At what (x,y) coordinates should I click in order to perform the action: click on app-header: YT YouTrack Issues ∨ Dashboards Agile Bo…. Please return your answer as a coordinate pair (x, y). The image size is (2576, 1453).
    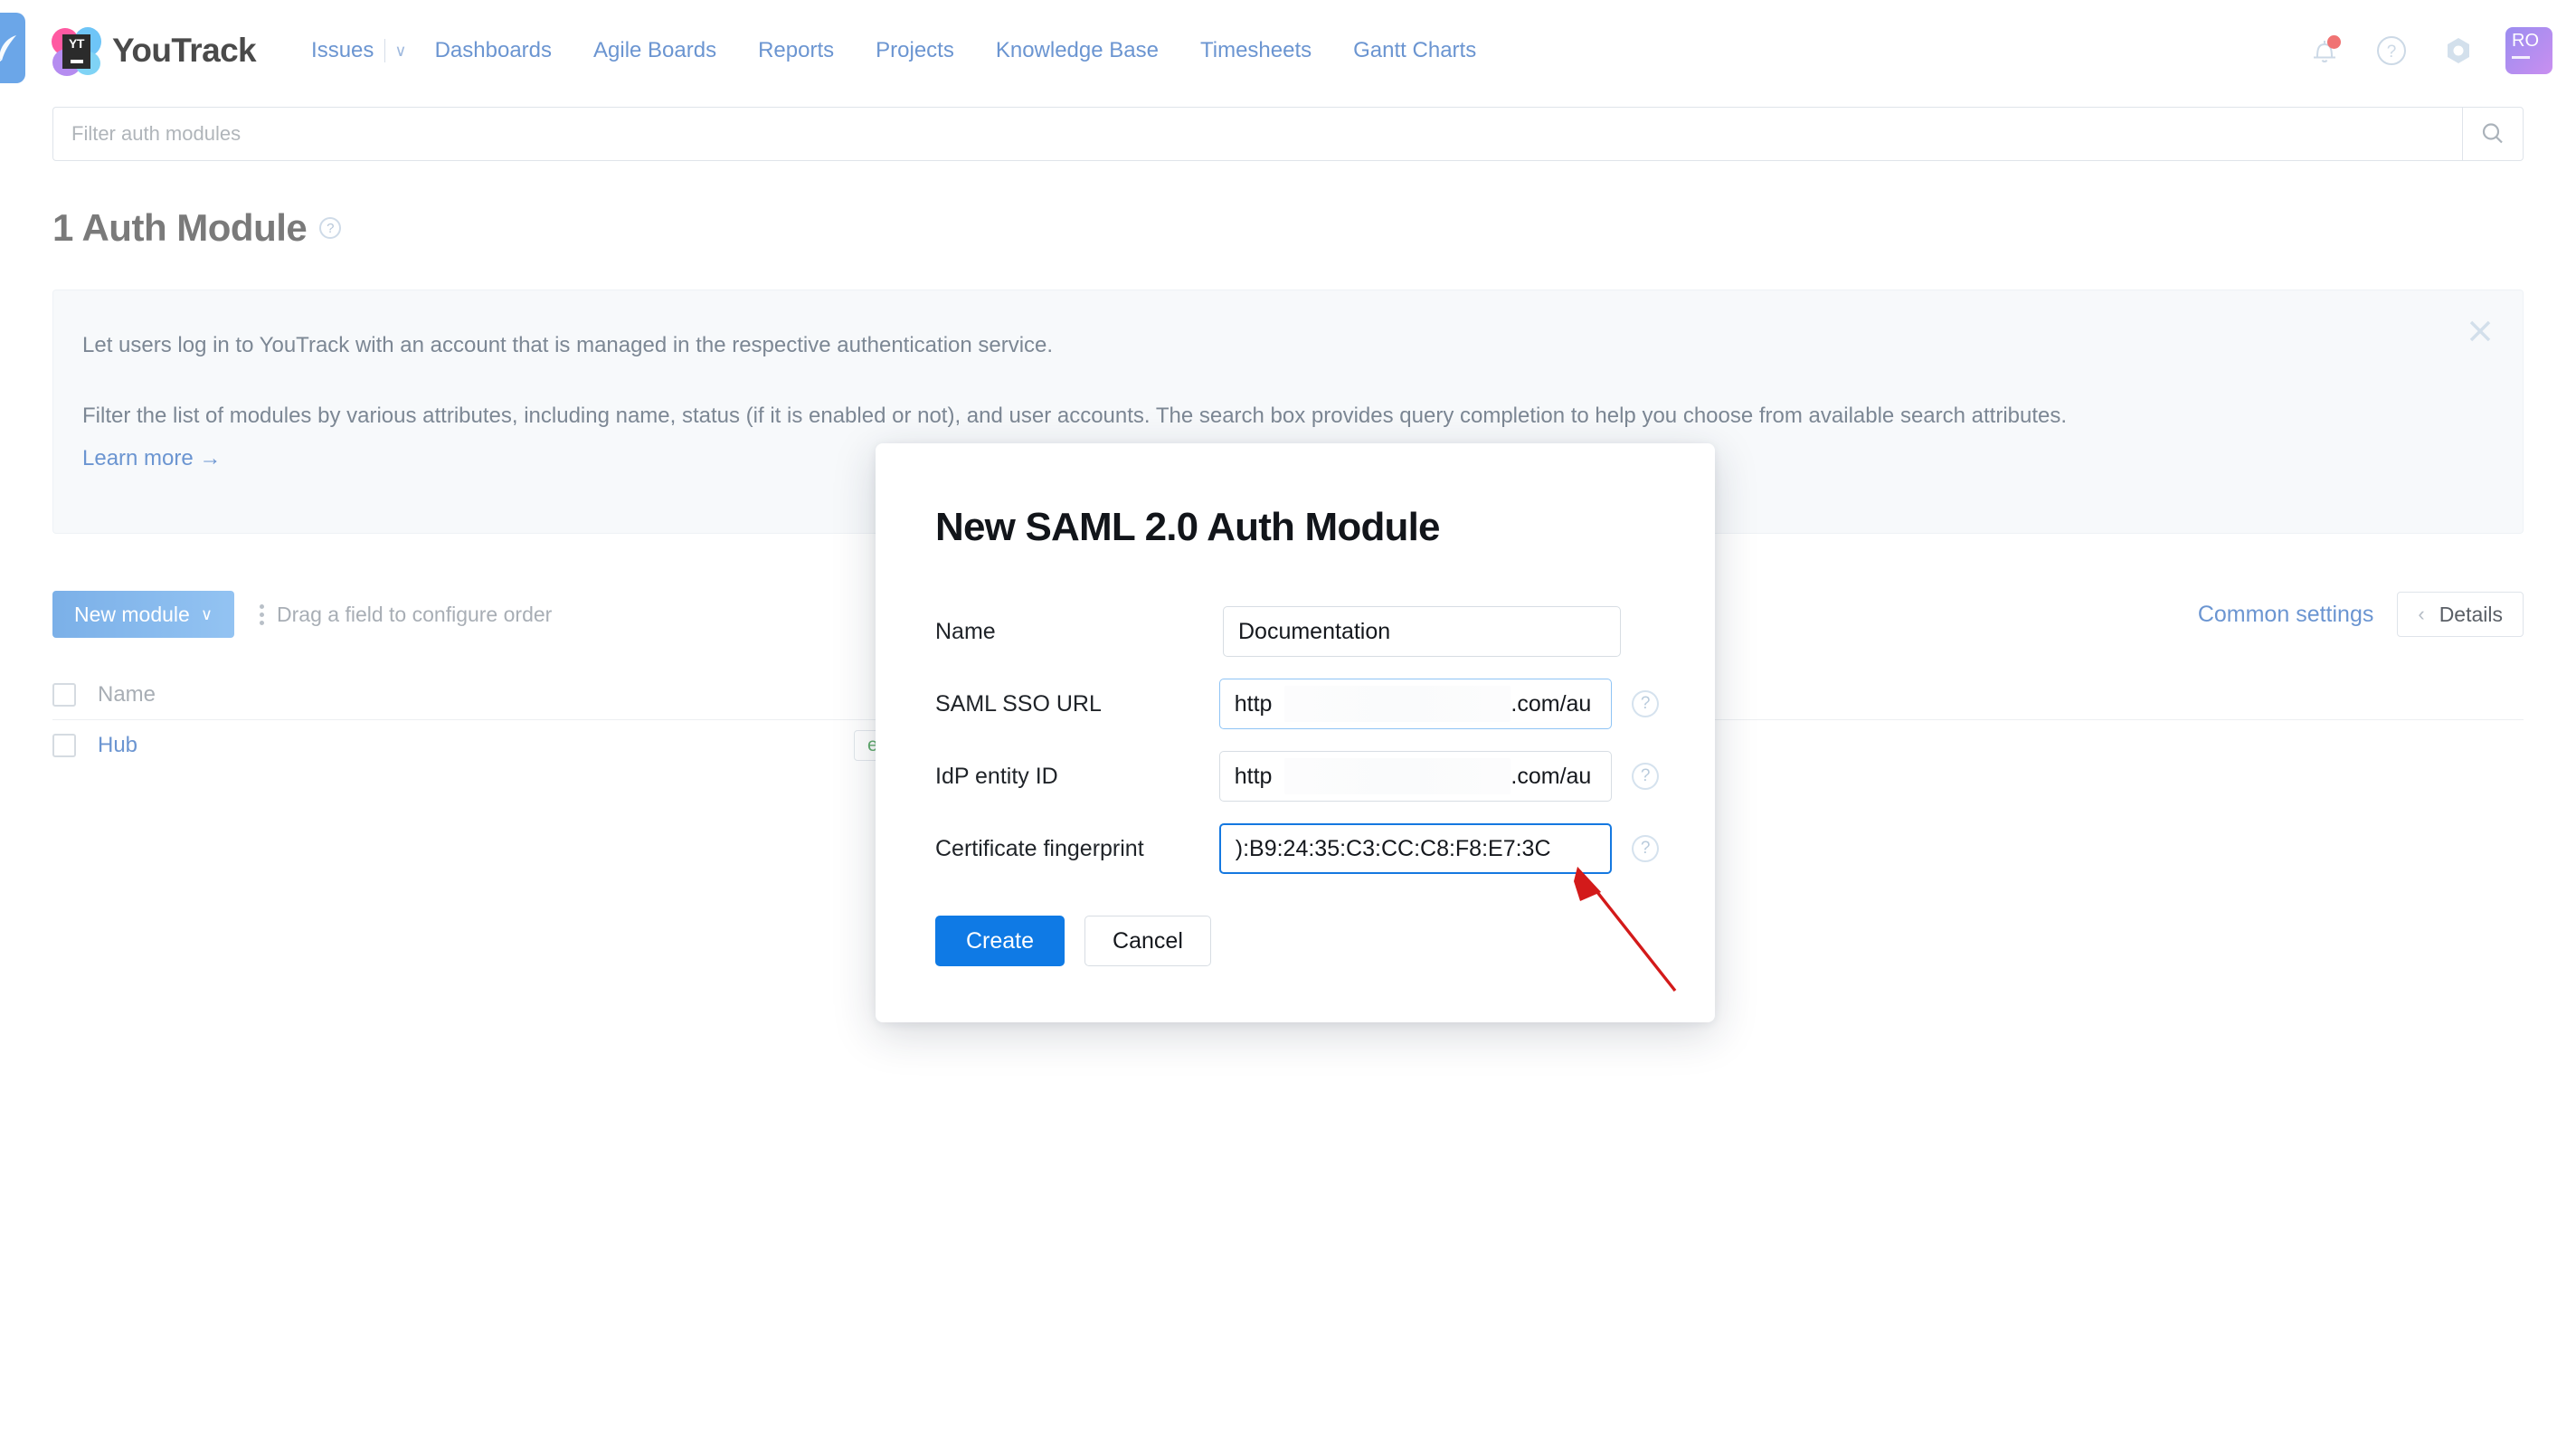
    Looking at the image, I should click on (1288, 50).